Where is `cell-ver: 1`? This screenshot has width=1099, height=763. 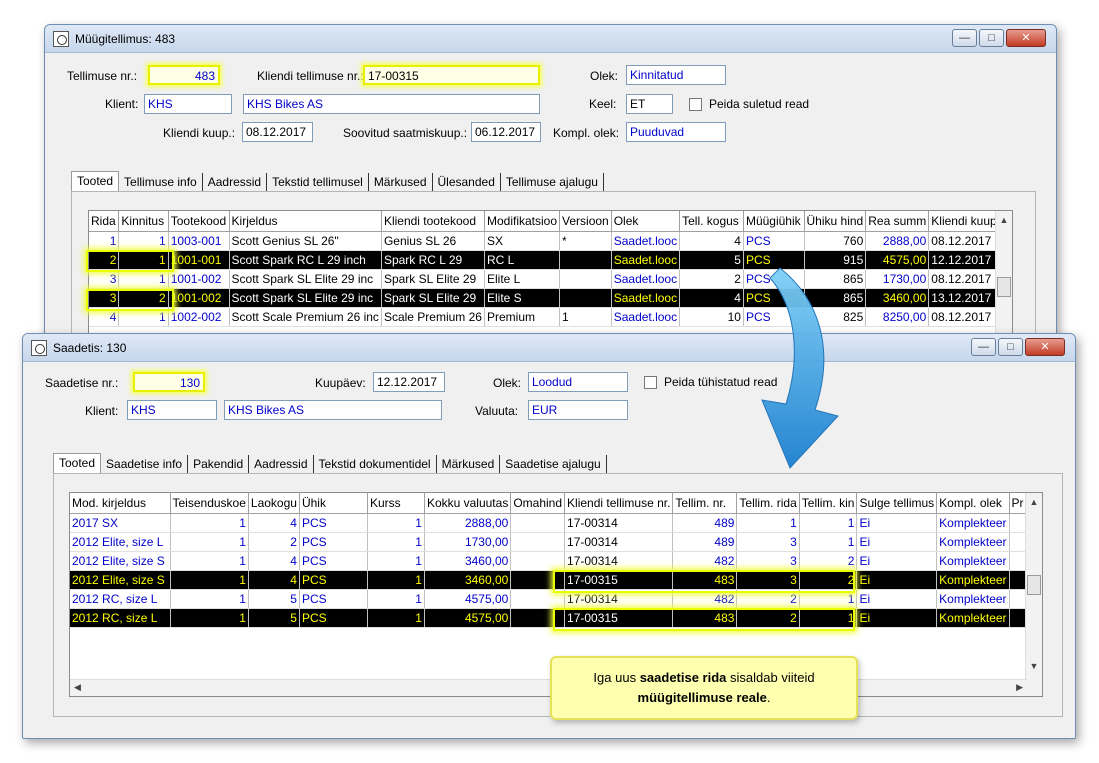 cell-ver: 1 is located at coordinates (585, 317).